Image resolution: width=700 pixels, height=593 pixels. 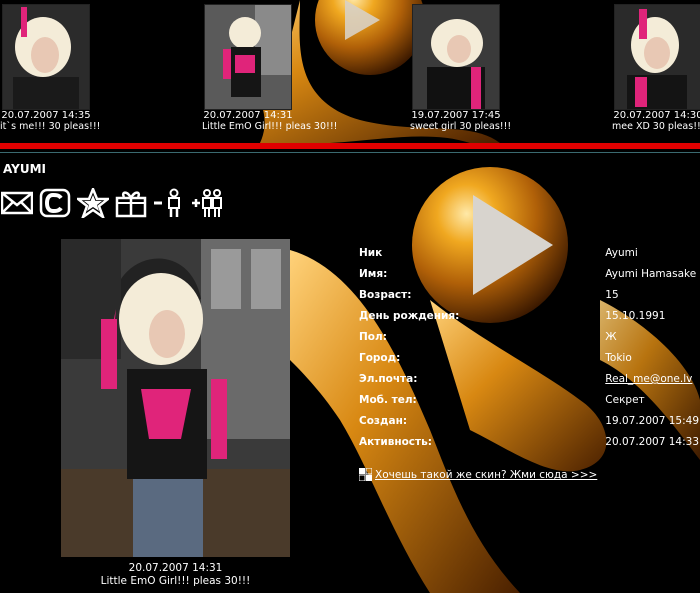 What do you see at coordinates (529, 442) in the screenshot?
I see `info-row-activity: Активность: 20.07.2007 14:33` at bounding box center [529, 442].